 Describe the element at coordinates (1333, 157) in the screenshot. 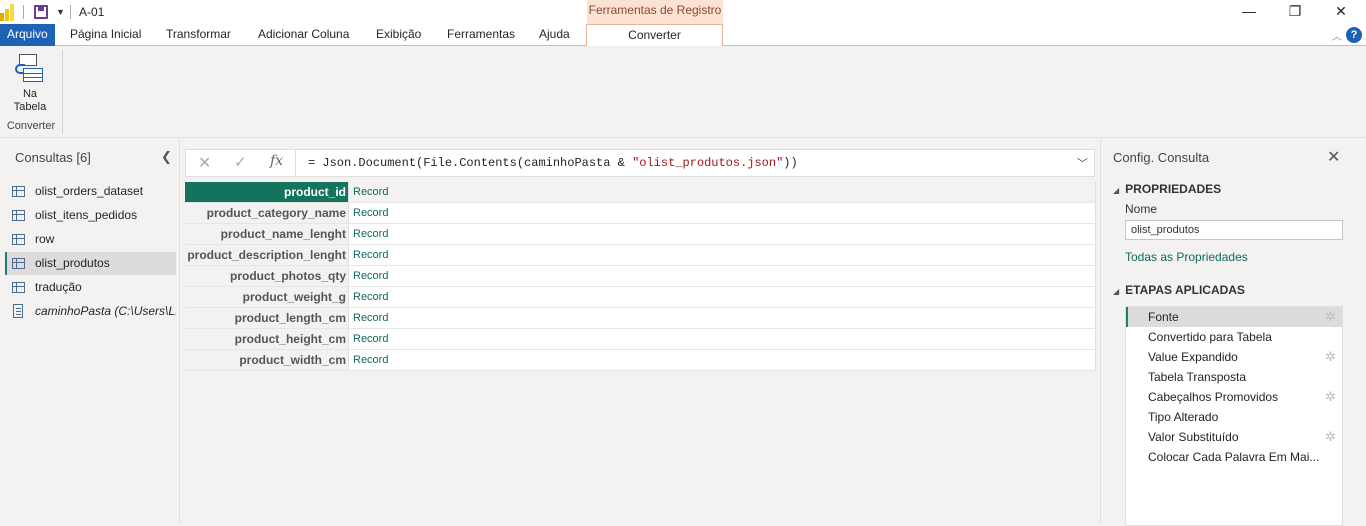

I see `close-icon: ✕` at that location.